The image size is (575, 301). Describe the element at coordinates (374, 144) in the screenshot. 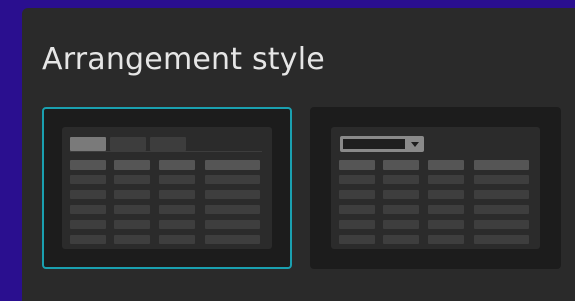

I see `preview-dropdown-field` at that location.